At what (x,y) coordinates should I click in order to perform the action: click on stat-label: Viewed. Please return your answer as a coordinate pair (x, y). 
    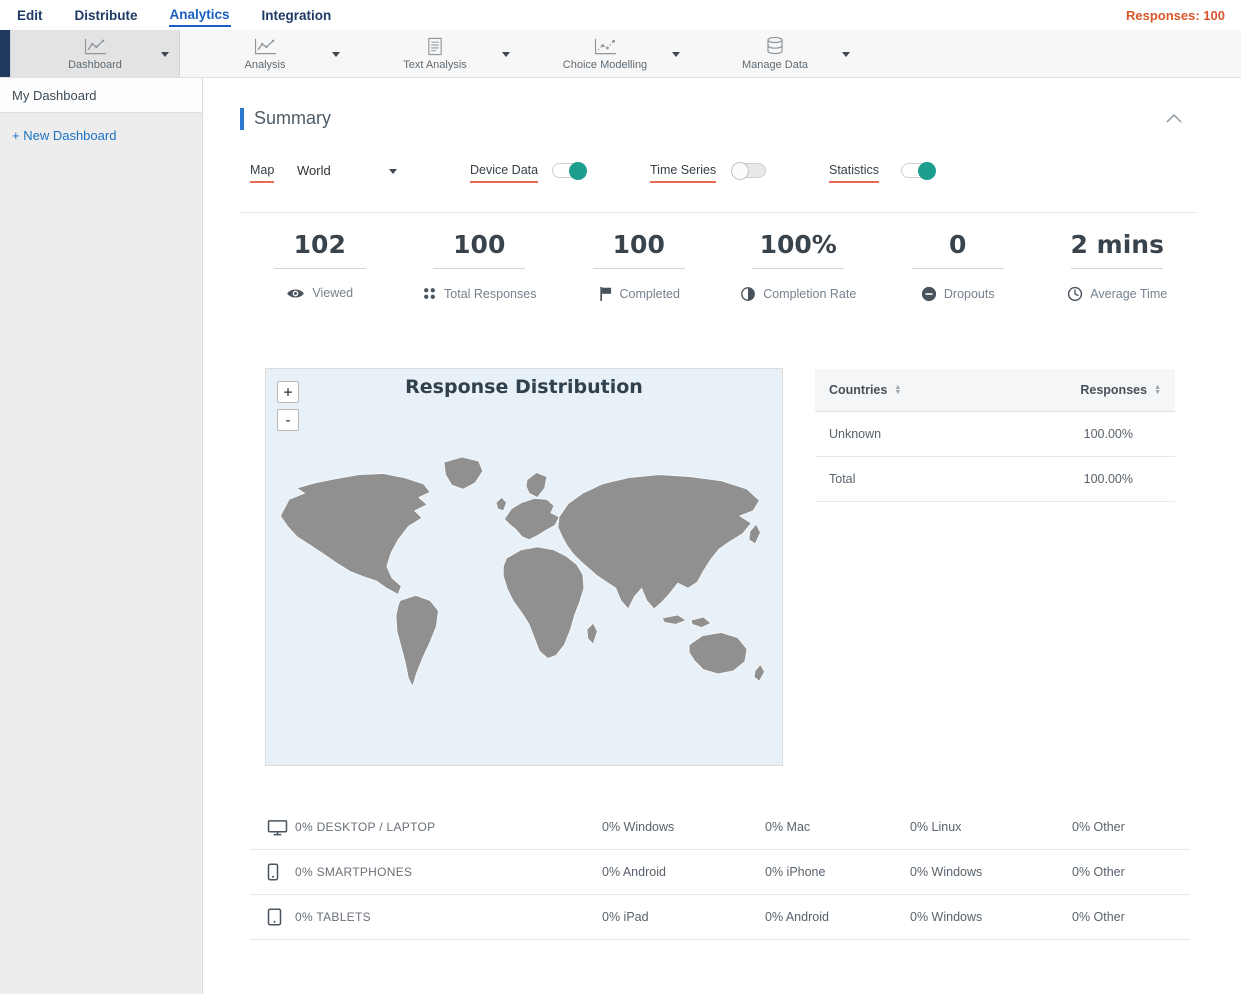
    Looking at the image, I should click on (333, 293).